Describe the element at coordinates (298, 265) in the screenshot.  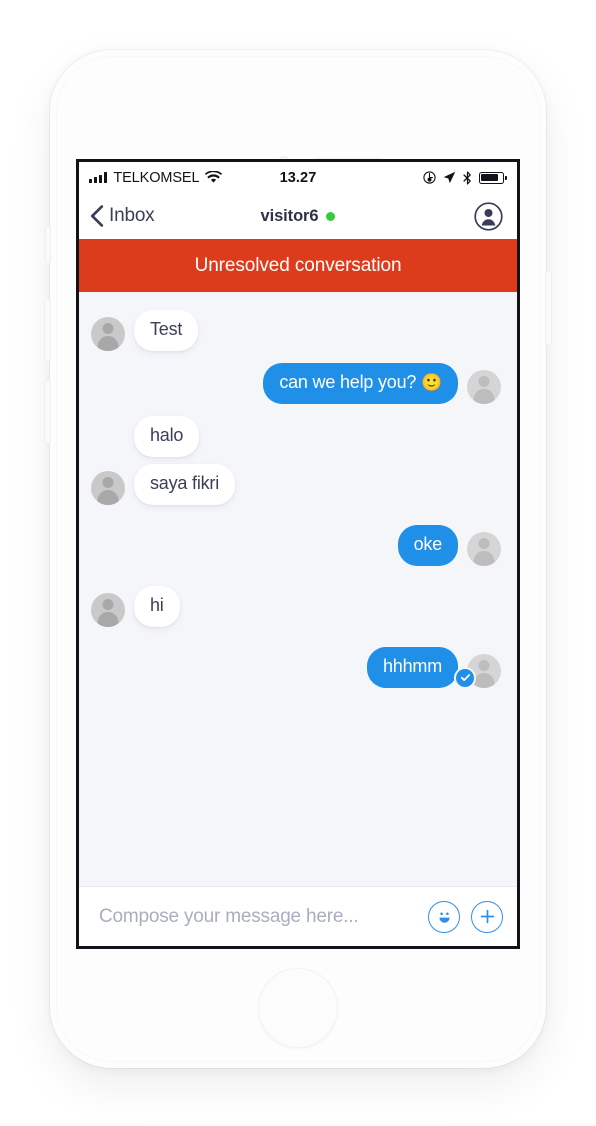
I see `status-banner: Unresolved conversation` at that location.